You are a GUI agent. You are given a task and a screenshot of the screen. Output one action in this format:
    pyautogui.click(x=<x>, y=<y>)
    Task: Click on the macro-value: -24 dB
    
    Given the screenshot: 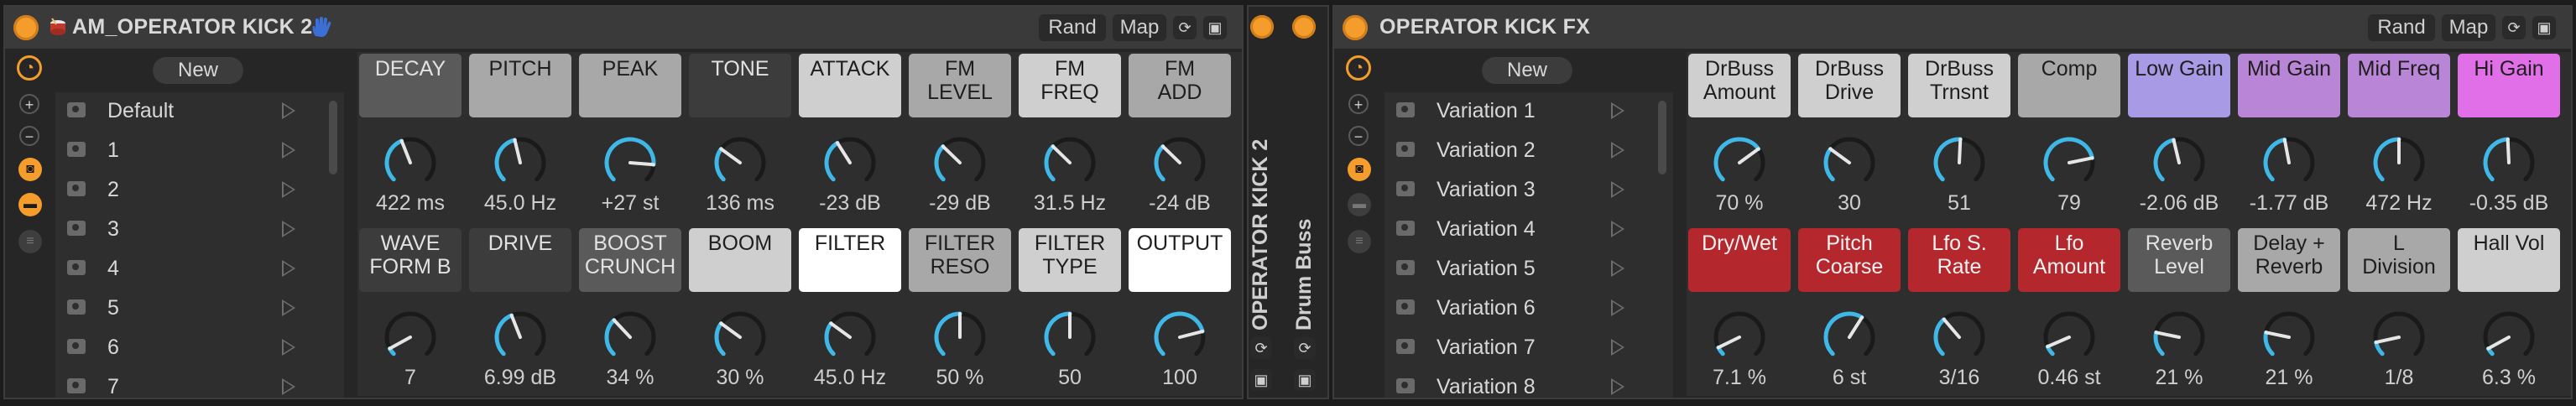 What is the action you would take?
    pyautogui.click(x=1180, y=204)
    